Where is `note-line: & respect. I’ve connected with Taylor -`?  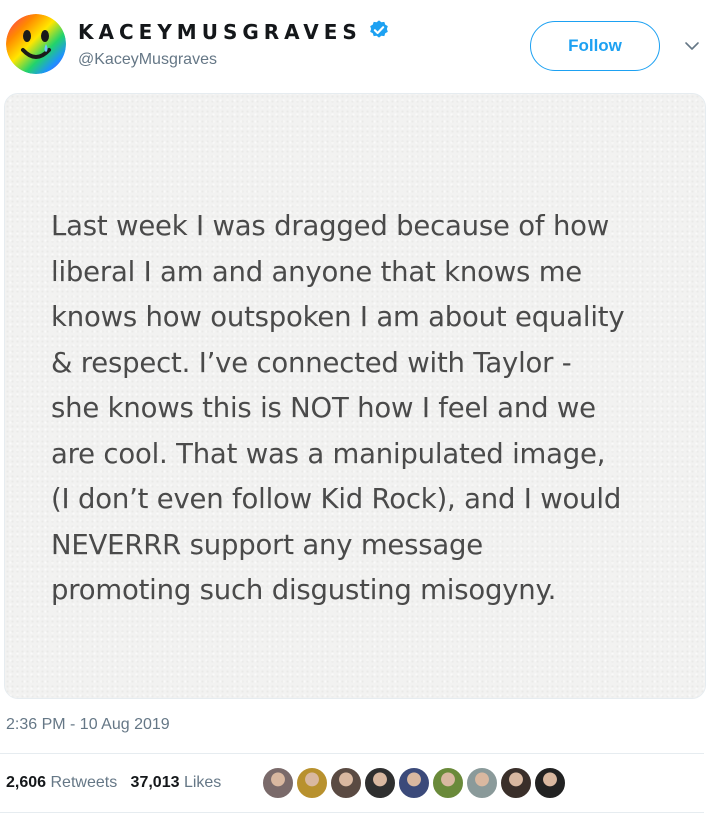 note-line: & respect. I’ve connected with Taylor - is located at coordinates (311, 362).